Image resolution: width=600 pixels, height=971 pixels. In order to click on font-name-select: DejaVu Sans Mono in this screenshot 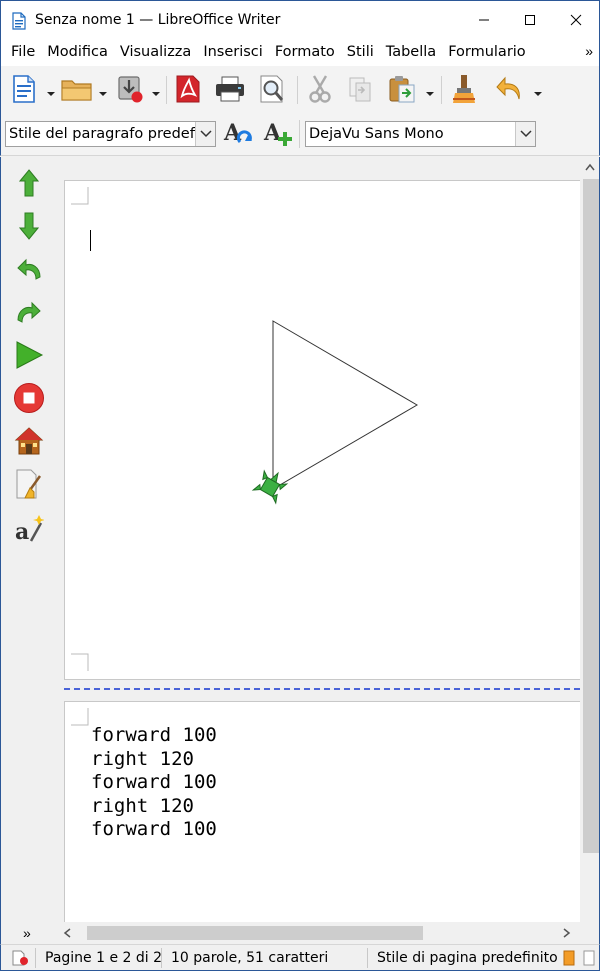, I will do `click(420, 134)`.